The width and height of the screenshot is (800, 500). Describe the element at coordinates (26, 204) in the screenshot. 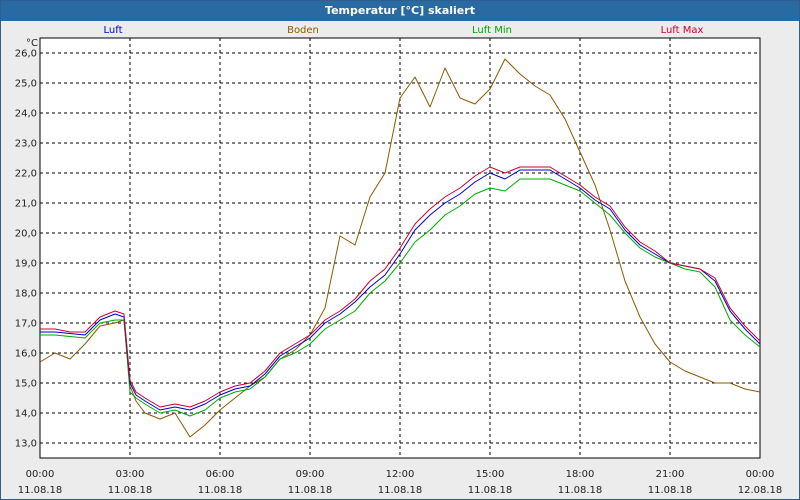

I see `y-tick-label: 21,0` at that location.